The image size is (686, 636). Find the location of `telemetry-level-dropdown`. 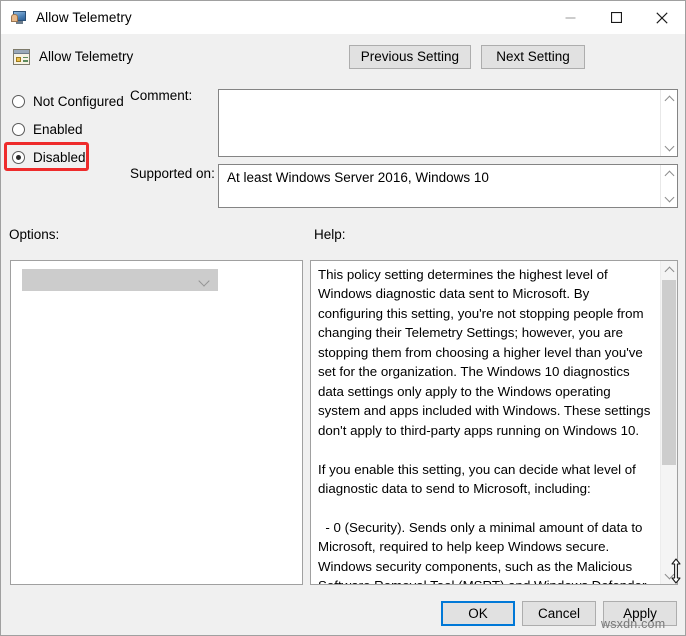

telemetry-level-dropdown is located at coordinates (120, 280).